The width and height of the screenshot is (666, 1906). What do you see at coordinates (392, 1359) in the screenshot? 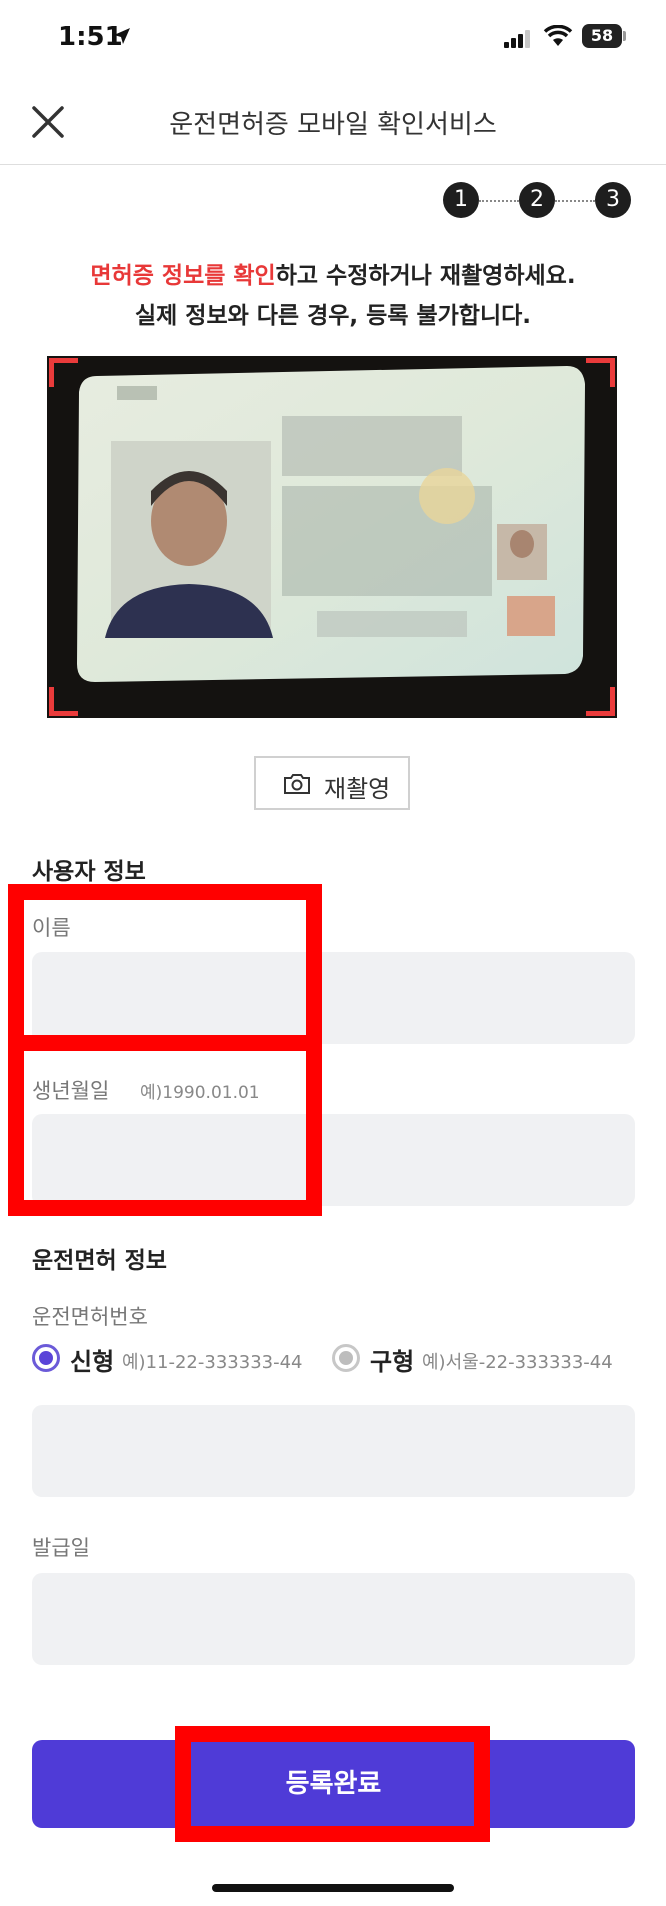
I see `radio-old-label: 구형` at bounding box center [392, 1359].